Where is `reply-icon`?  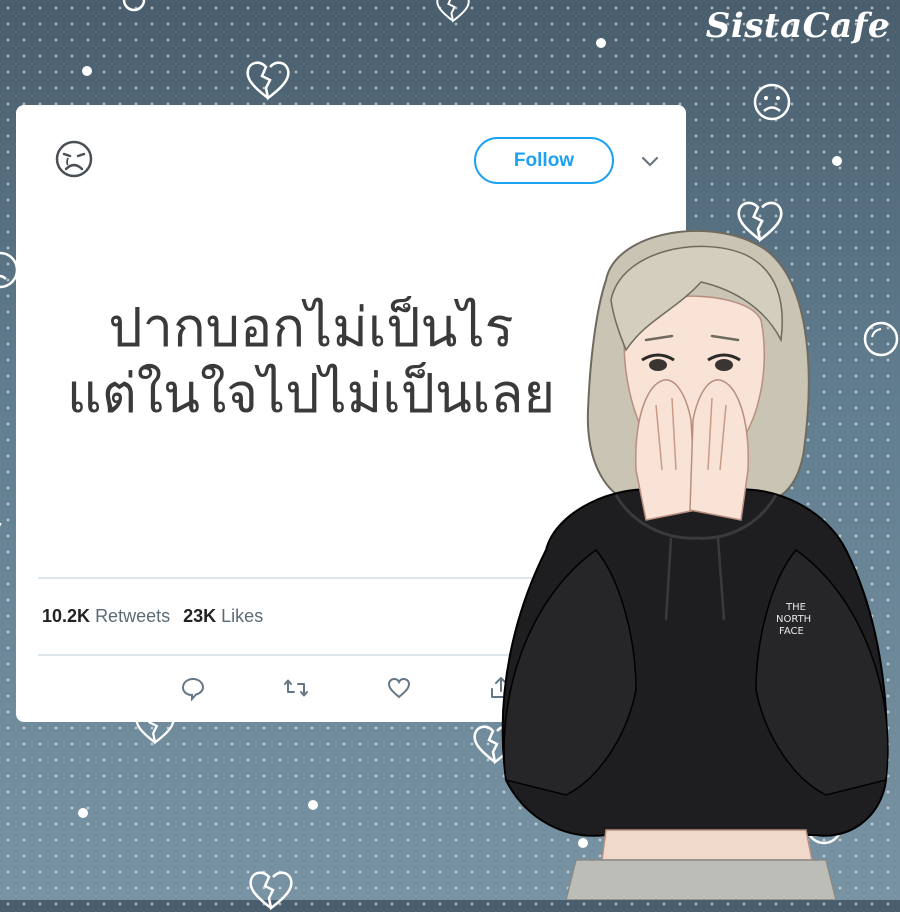 reply-icon is located at coordinates (193, 688).